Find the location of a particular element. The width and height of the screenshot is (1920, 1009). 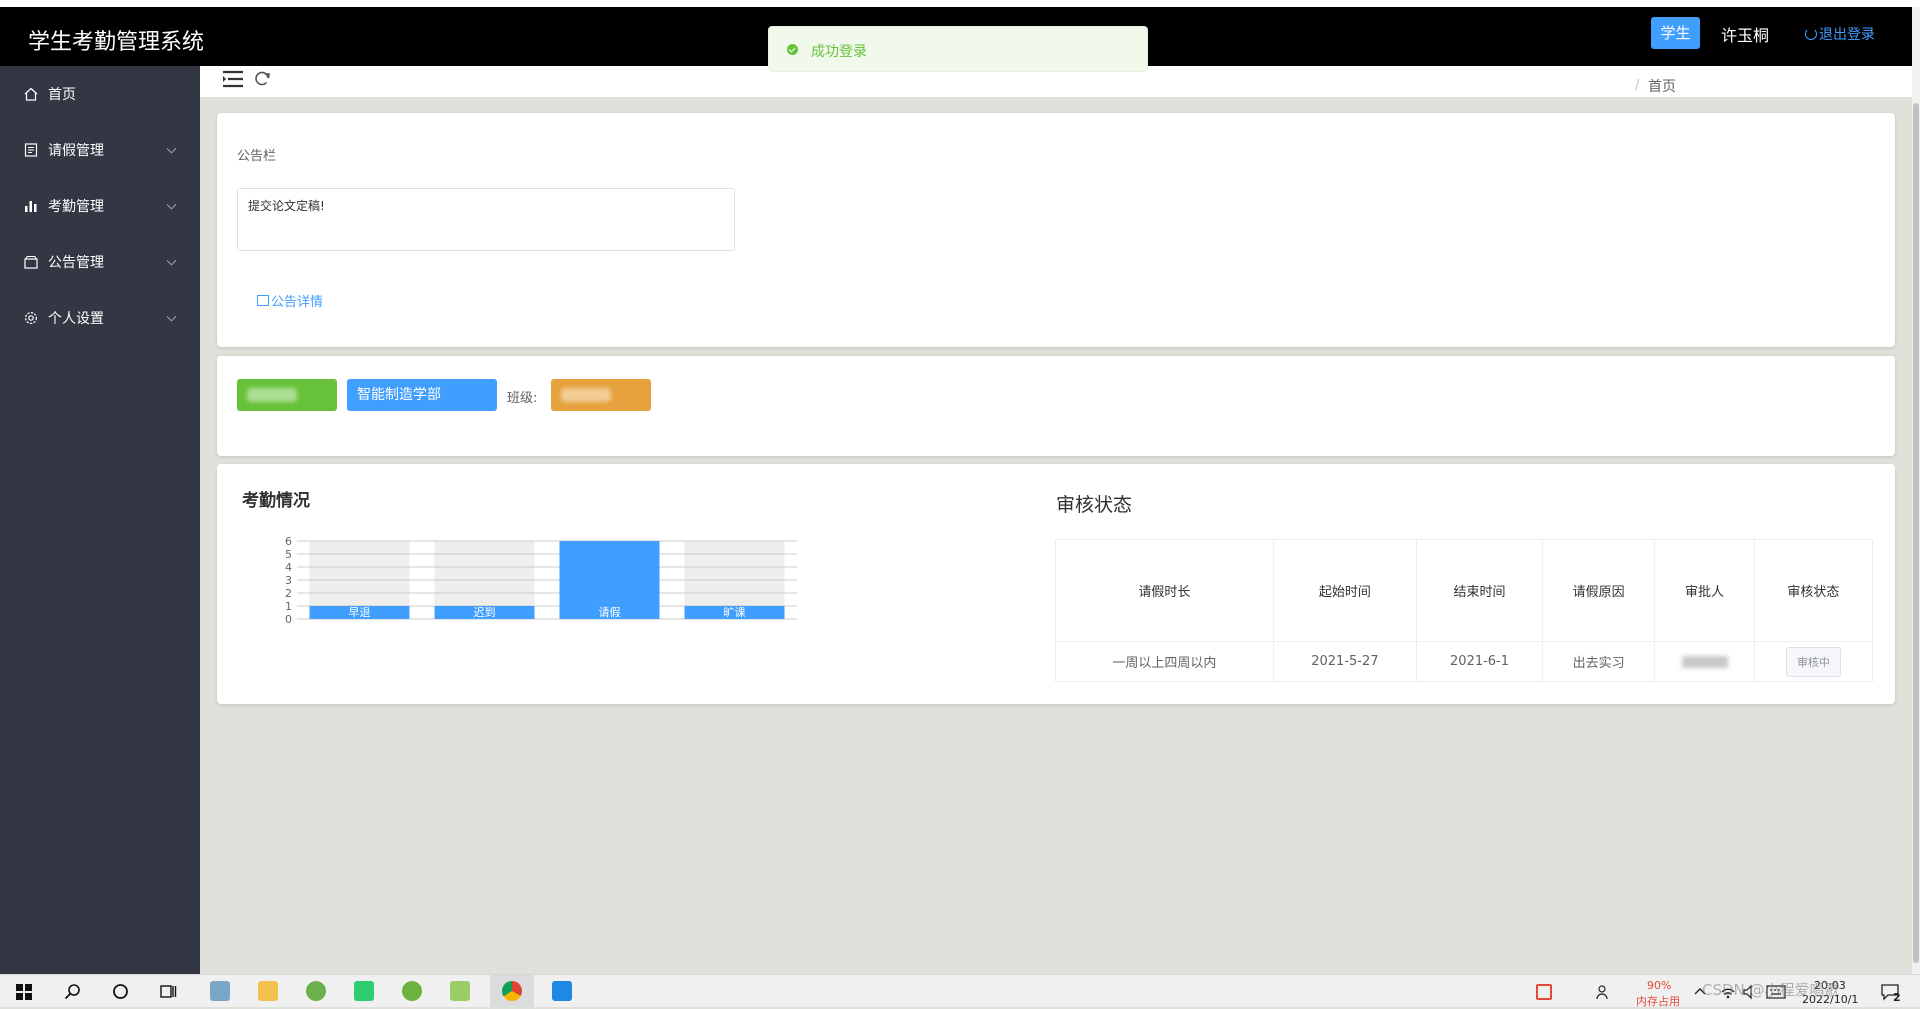

sidebar-item-attendance: 考勤管理 is located at coordinates (100, 206).